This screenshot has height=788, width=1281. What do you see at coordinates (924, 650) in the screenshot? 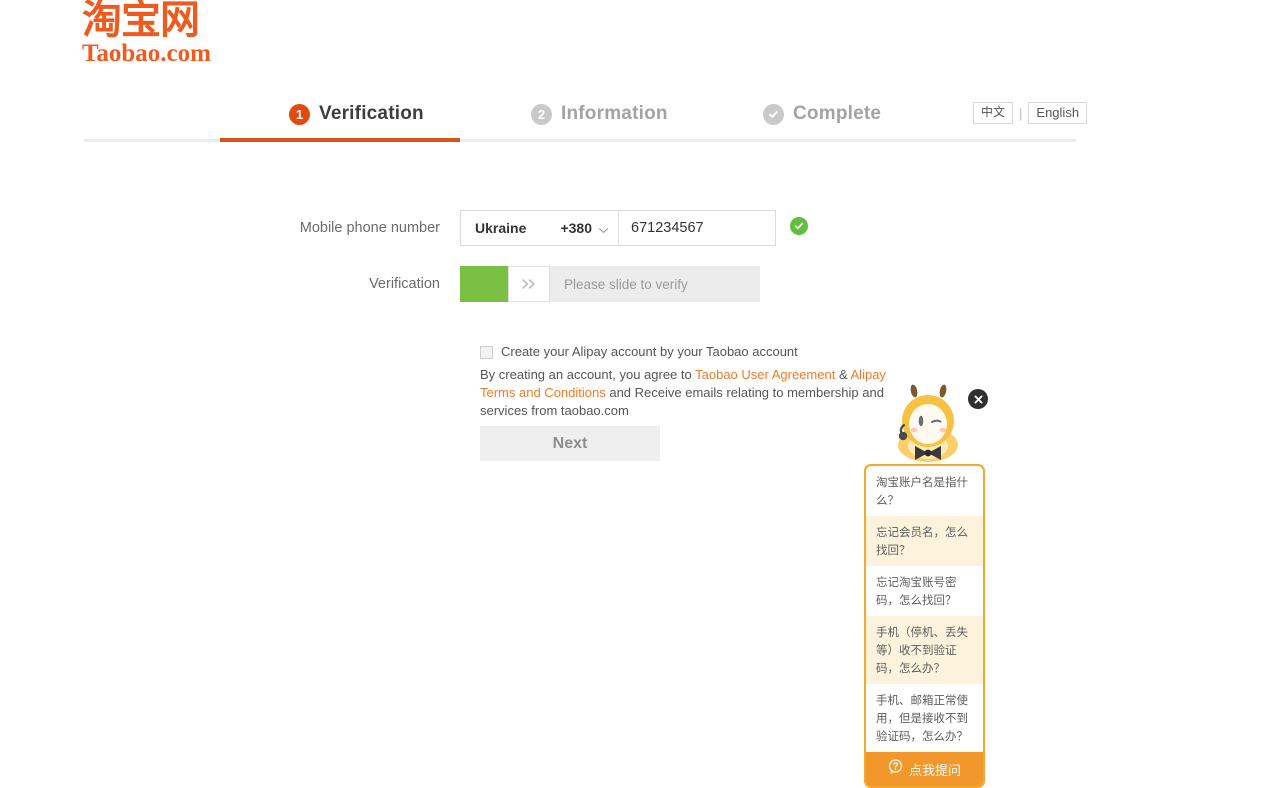
I see `faq-item: 手机（停机、丢失等）收不到验证码，怎么办？` at bounding box center [924, 650].